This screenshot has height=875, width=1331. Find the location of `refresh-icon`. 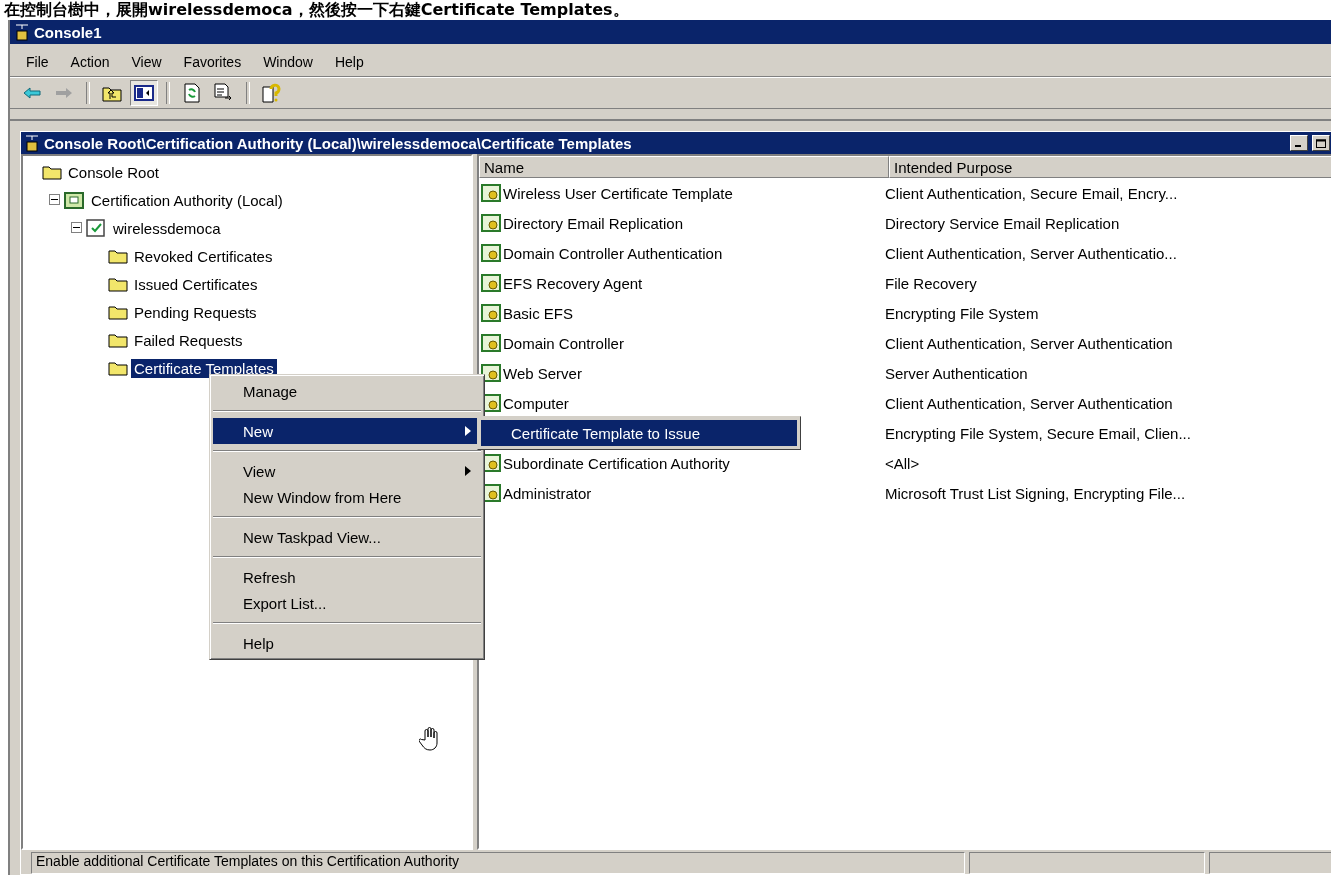

refresh-icon is located at coordinates (192, 93).